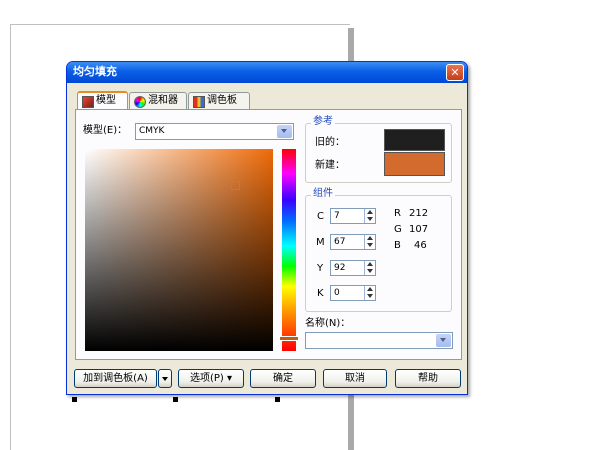  I want to click on magenta-input: 67, so click(353, 242).